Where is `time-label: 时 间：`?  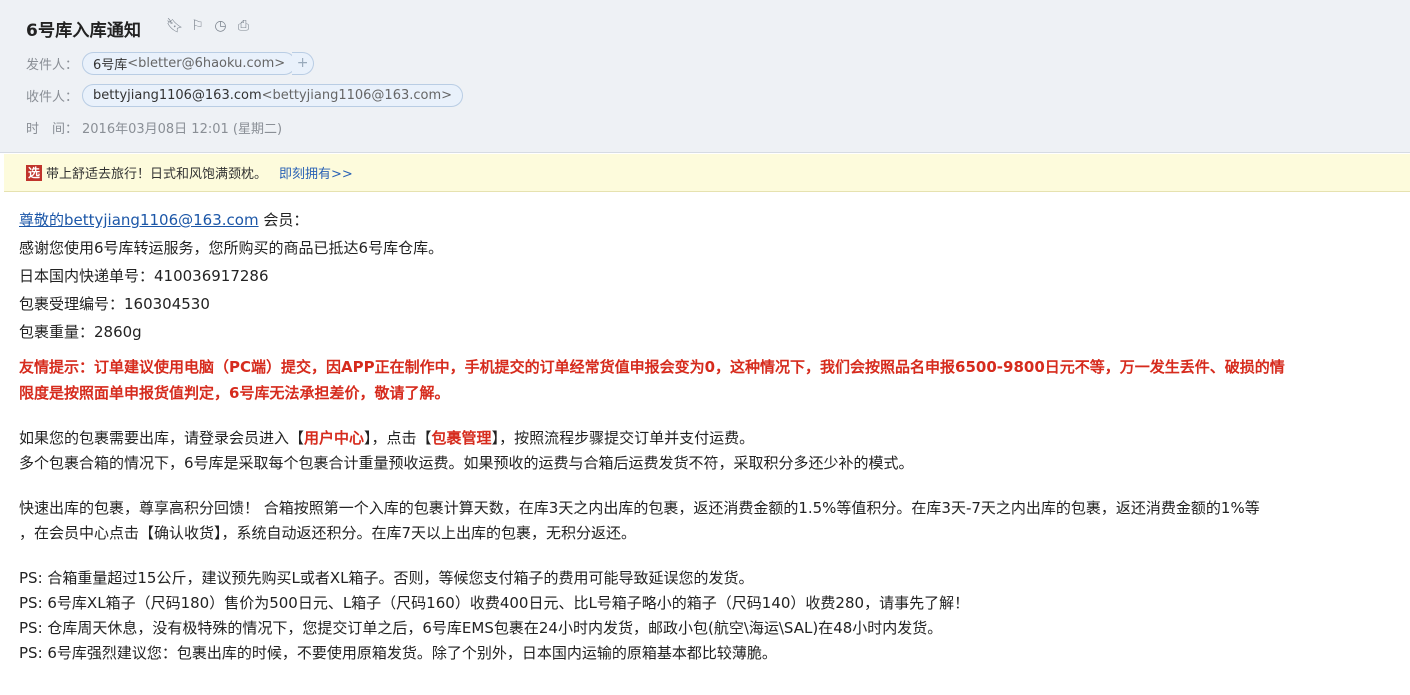
time-label: 时 间： is located at coordinates (52, 129).